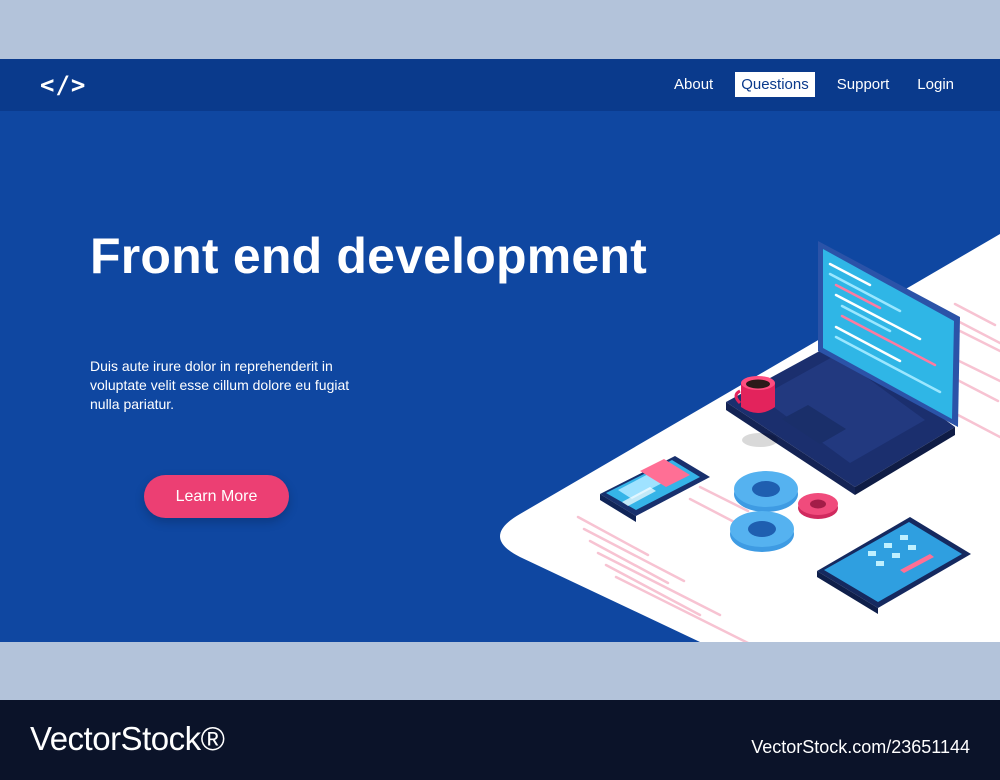 Image resolution: width=1000 pixels, height=780 pixels. What do you see at coordinates (127, 738) in the screenshot?
I see `watermark-brand: VectorStock®` at bounding box center [127, 738].